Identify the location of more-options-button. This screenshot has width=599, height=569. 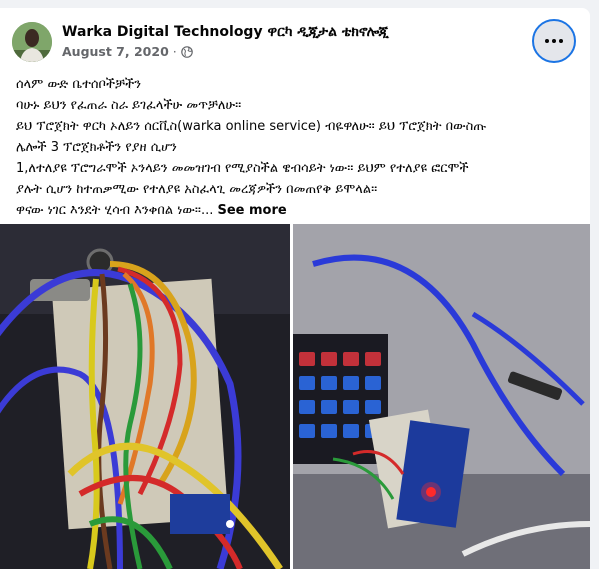
(554, 41).